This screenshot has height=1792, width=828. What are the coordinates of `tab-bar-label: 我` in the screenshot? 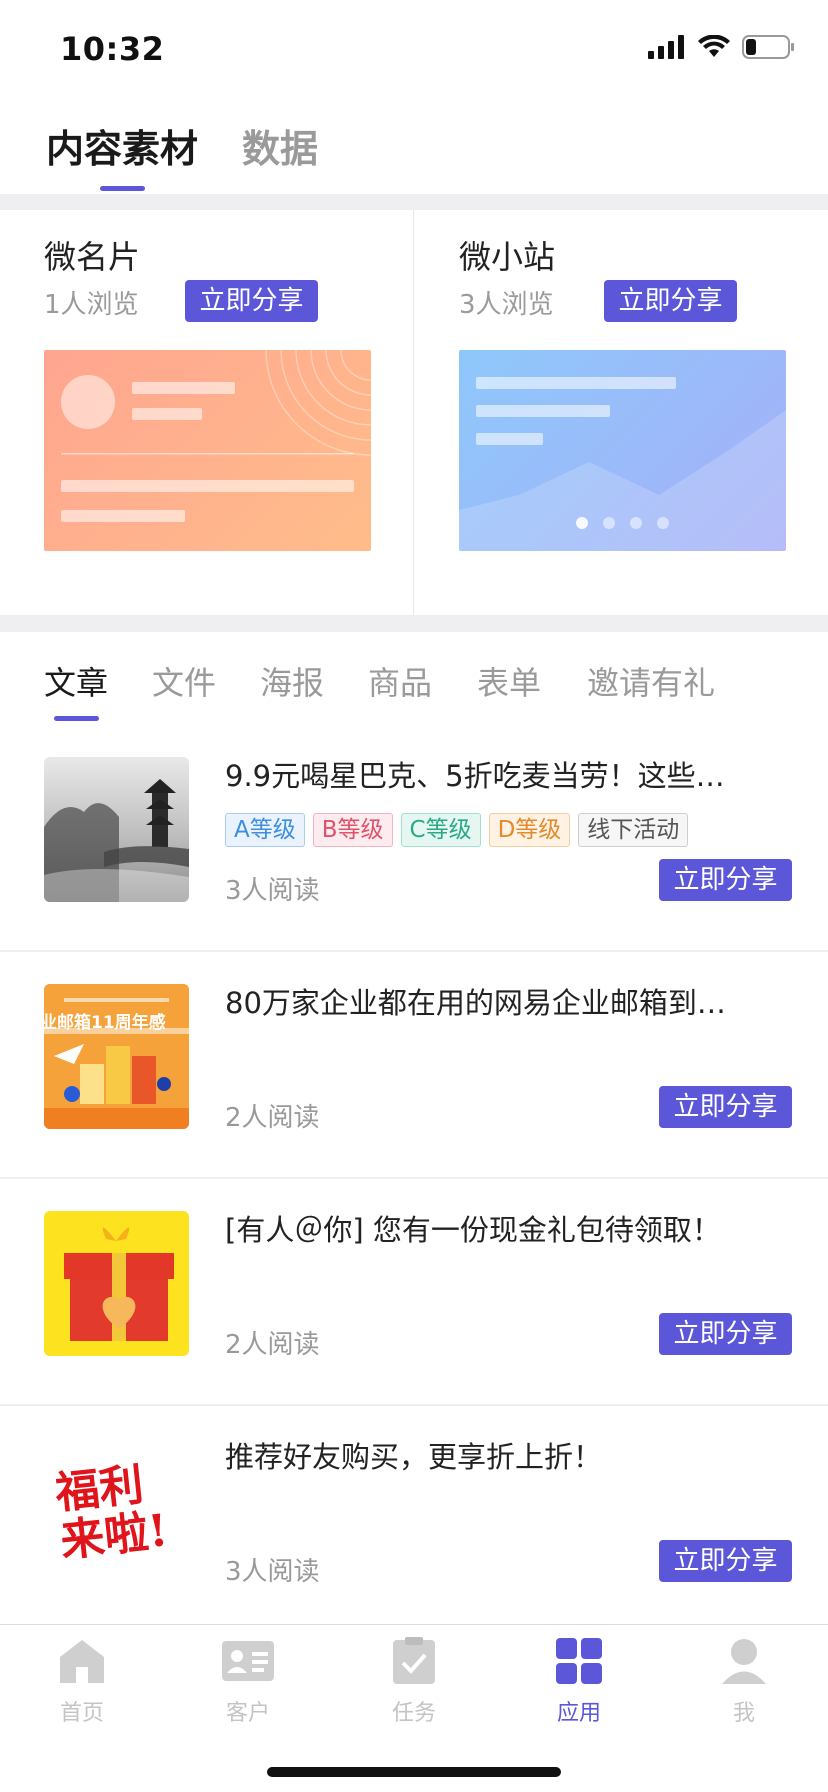 It's located at (743, 1713).